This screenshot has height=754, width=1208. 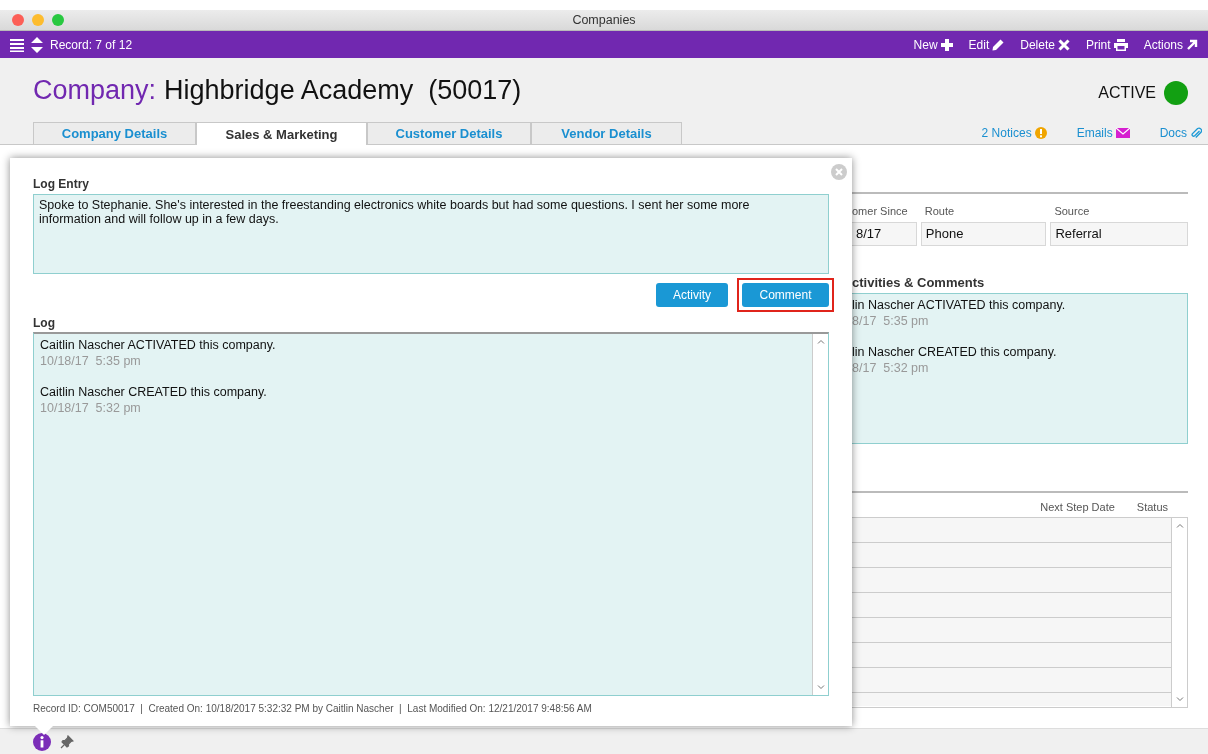 I want to click on company-name: Highbridge Academy (50017), so click(x=343, y=89).